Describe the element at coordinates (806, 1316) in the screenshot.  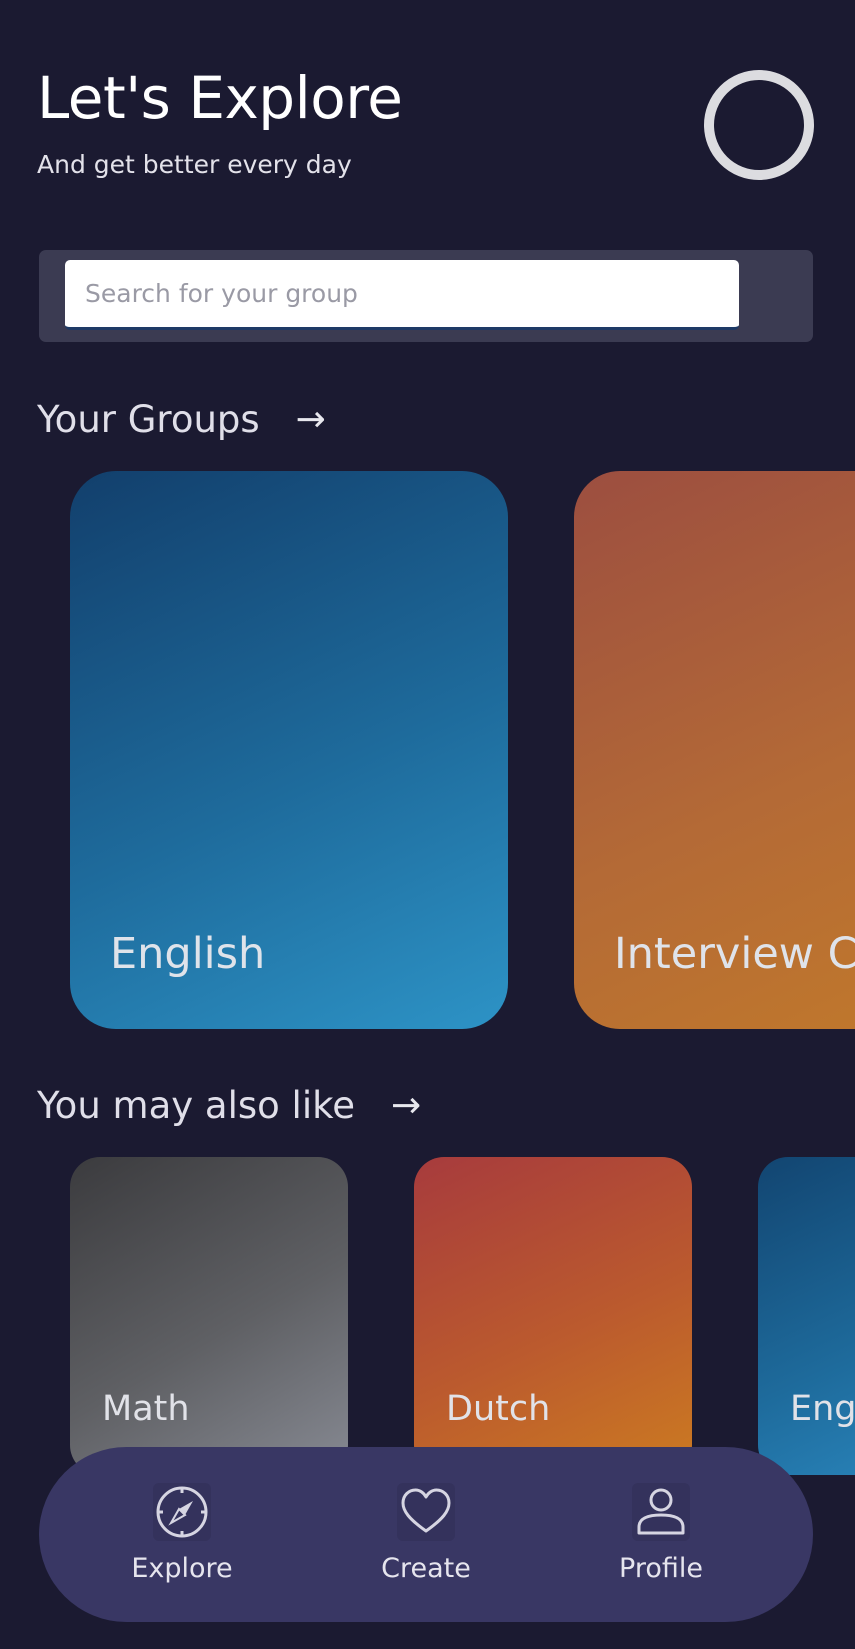
I see `suggested-card-english: English` at that location.